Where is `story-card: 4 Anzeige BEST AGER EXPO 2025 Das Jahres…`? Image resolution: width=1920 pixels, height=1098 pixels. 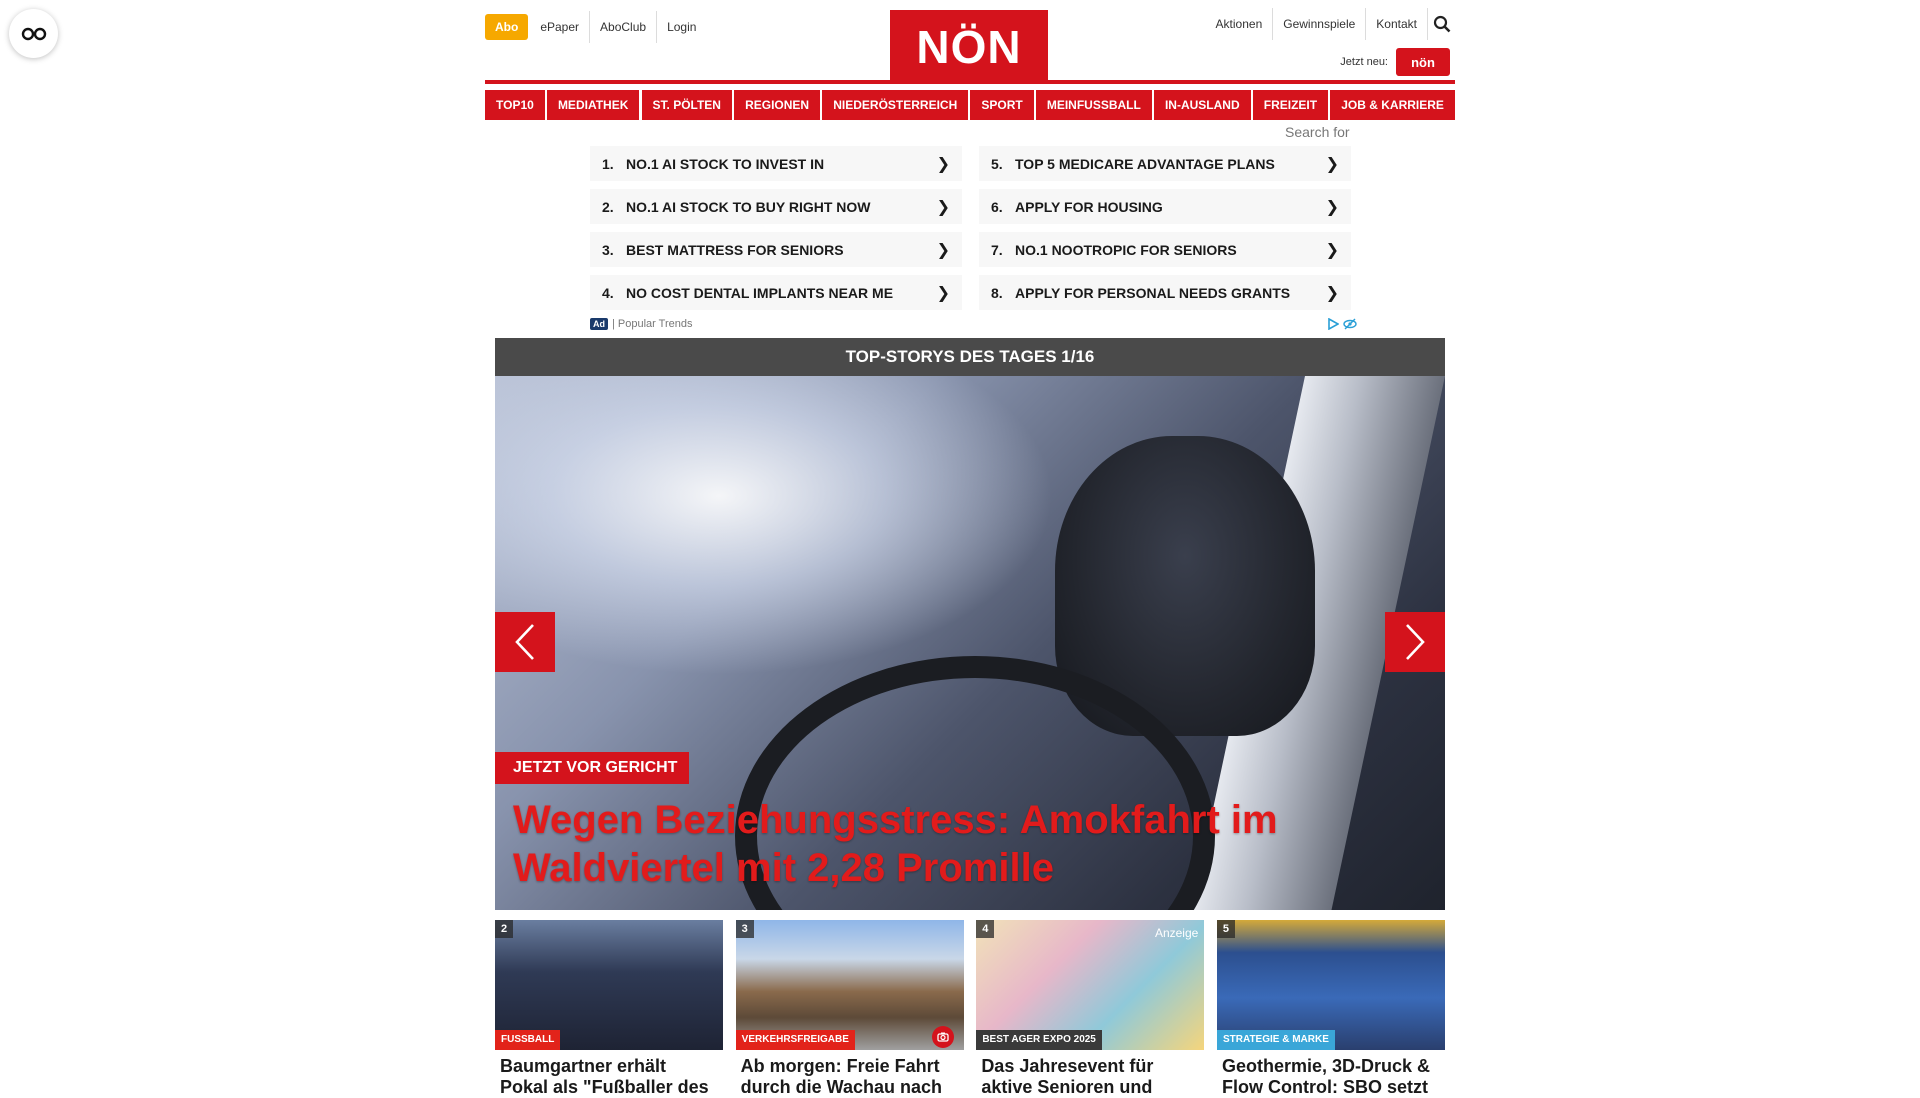 story-card: 4 Anzeige BEST AGER EXPO 2025 Das Jahres… is located at coordinates (1090, 1009).